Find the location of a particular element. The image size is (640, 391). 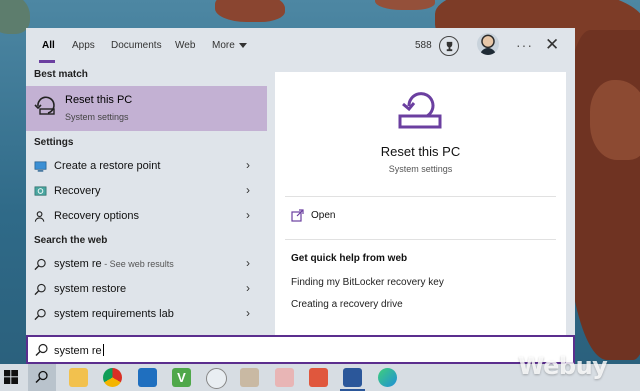

settings-item-label: Create a restore point is located at coordinates (107, 166).